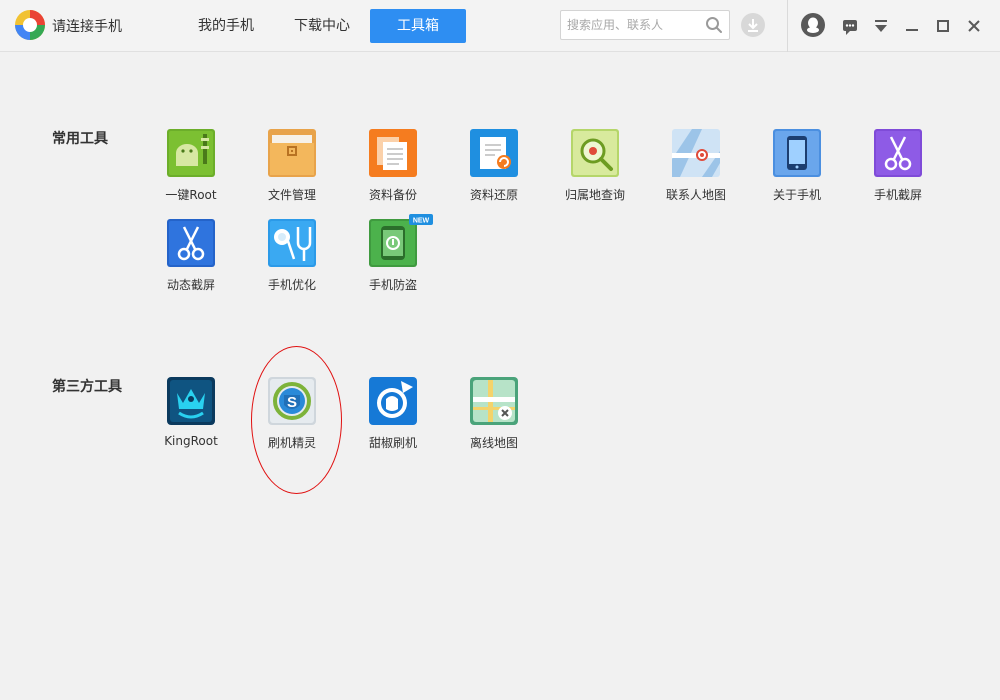 The image size is (1000, 700). What do you see at coordinates (974, 26) in the screenshot?
I see `close-icon` at bounding box center [974, 26].